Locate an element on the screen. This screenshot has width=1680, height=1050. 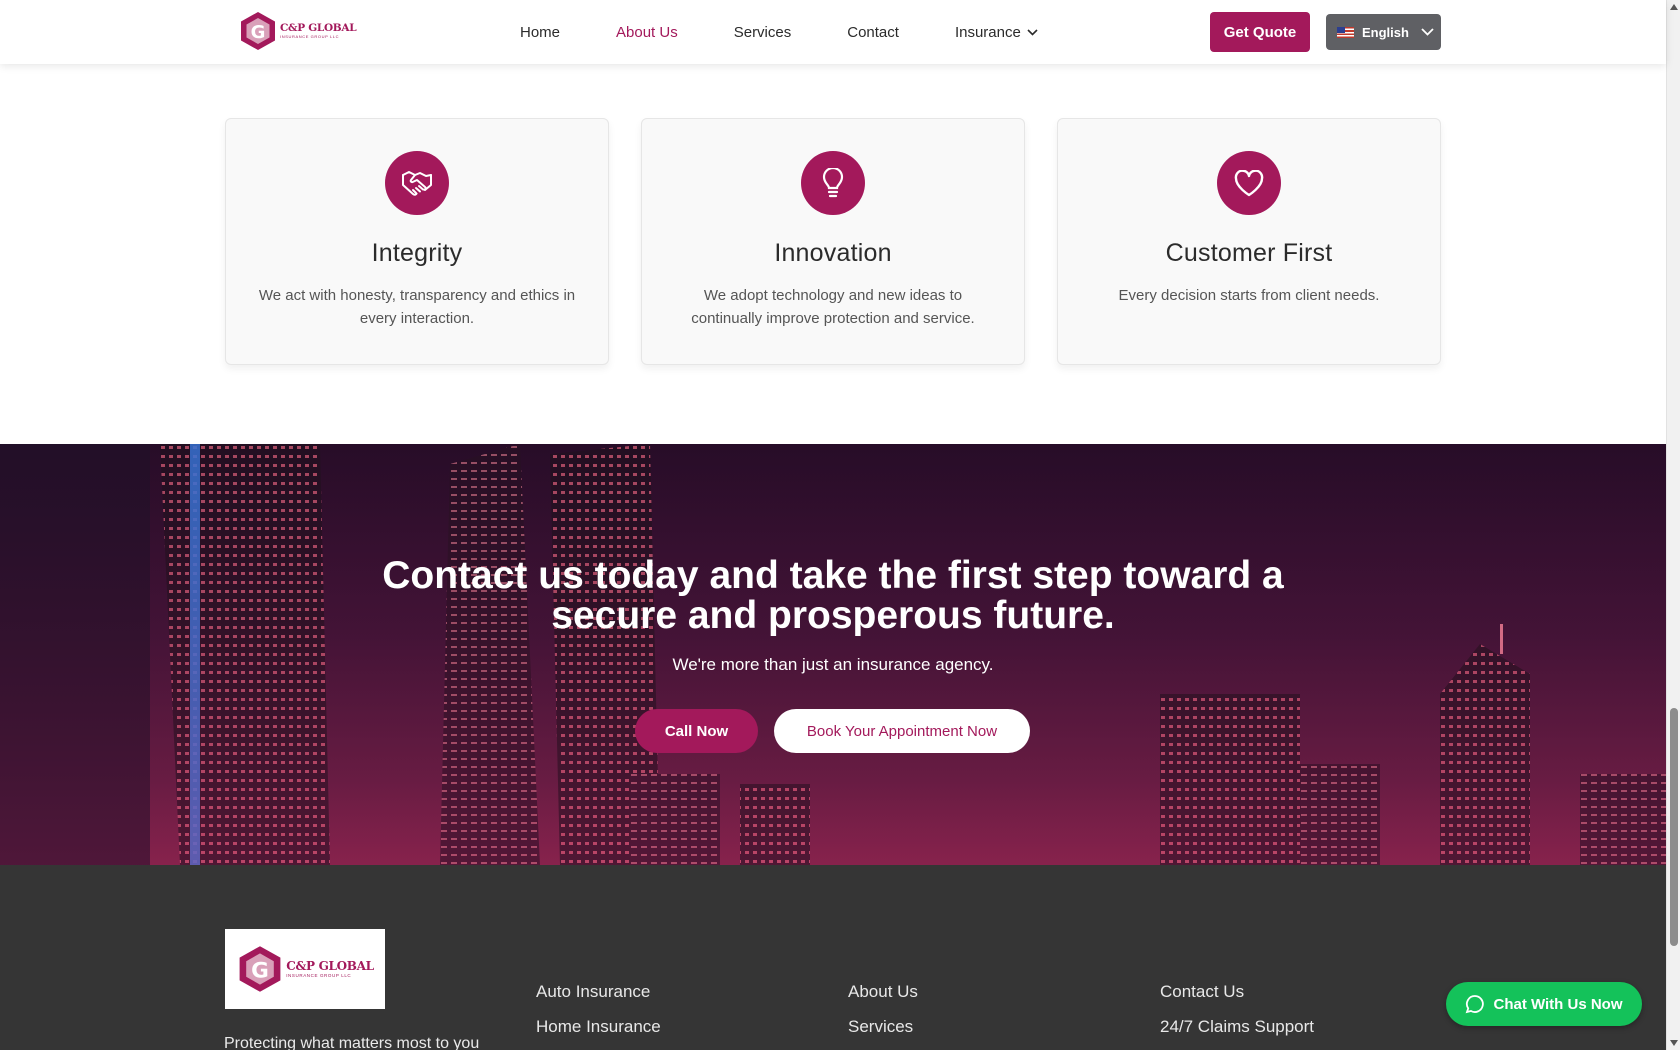
nav-contact: Contact is located at coordinates (873, 32).